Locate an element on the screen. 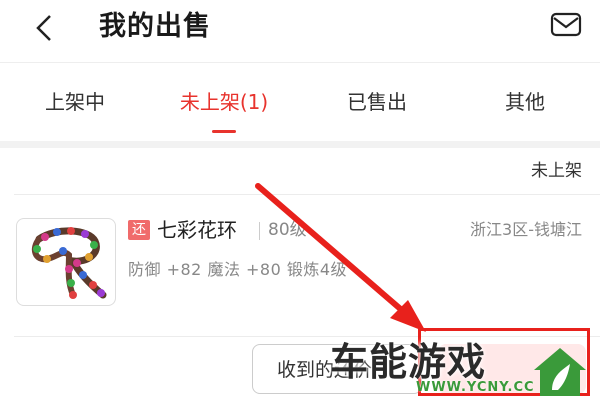  back-button is located at coordinates (44, 28).